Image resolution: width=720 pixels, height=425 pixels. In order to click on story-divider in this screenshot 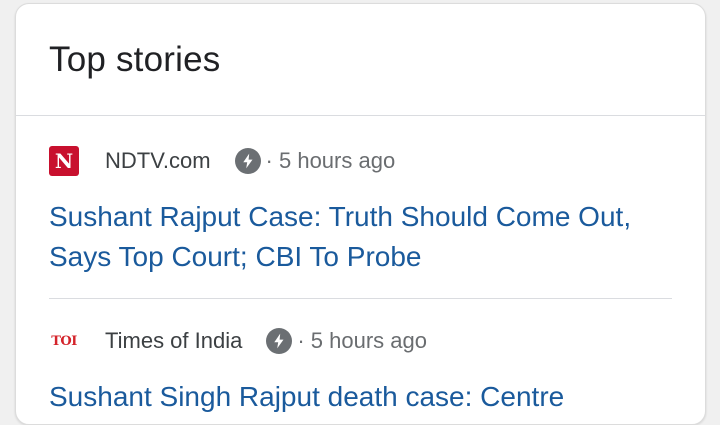, I will do `click(360, 298)`.